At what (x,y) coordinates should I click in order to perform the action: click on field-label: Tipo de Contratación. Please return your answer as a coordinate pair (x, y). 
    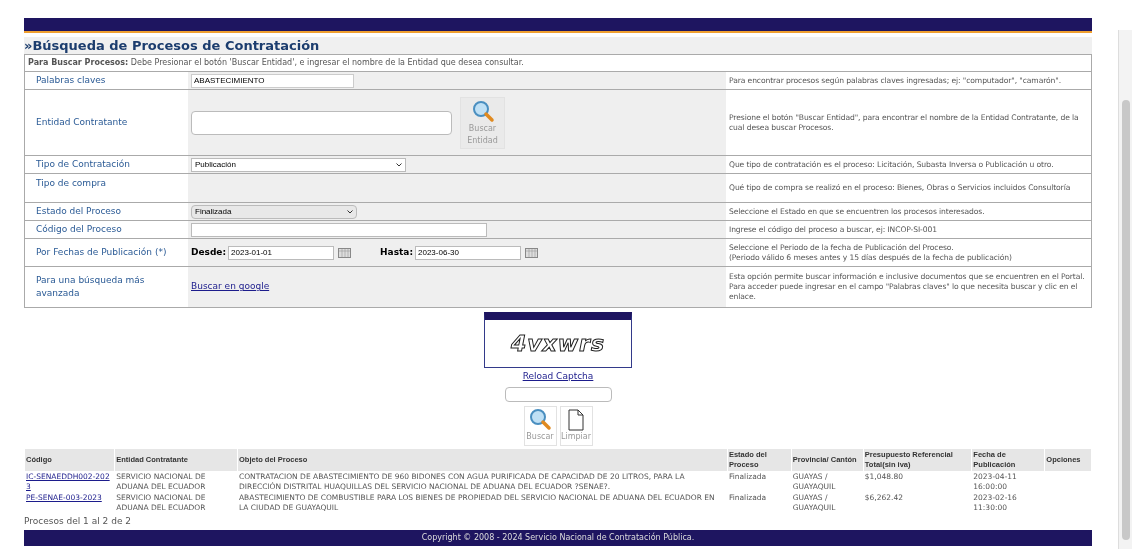
    Looking at the image, I should click on (83, 164).